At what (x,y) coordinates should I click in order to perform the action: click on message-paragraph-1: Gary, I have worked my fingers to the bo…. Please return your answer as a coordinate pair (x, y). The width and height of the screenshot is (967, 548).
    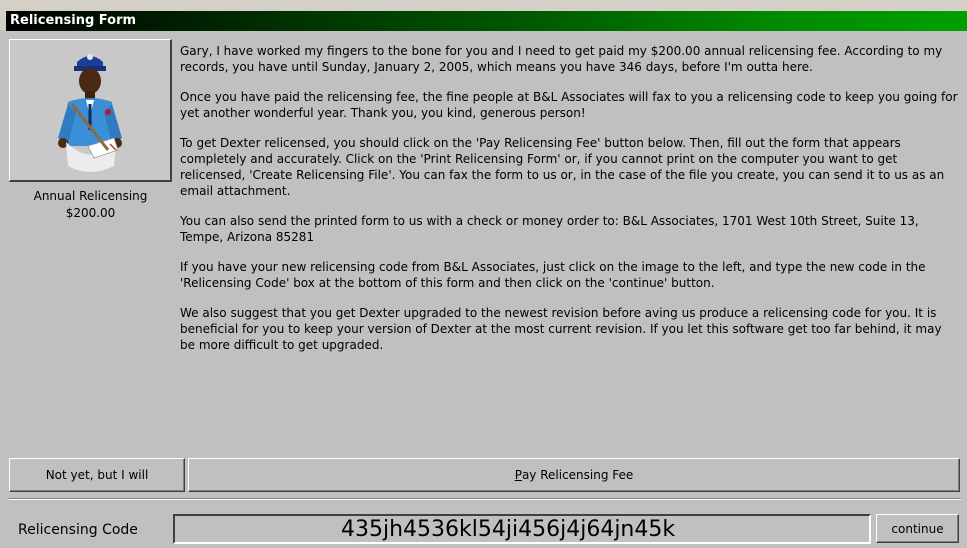
    Looking at the image, I should click on (561, 59).